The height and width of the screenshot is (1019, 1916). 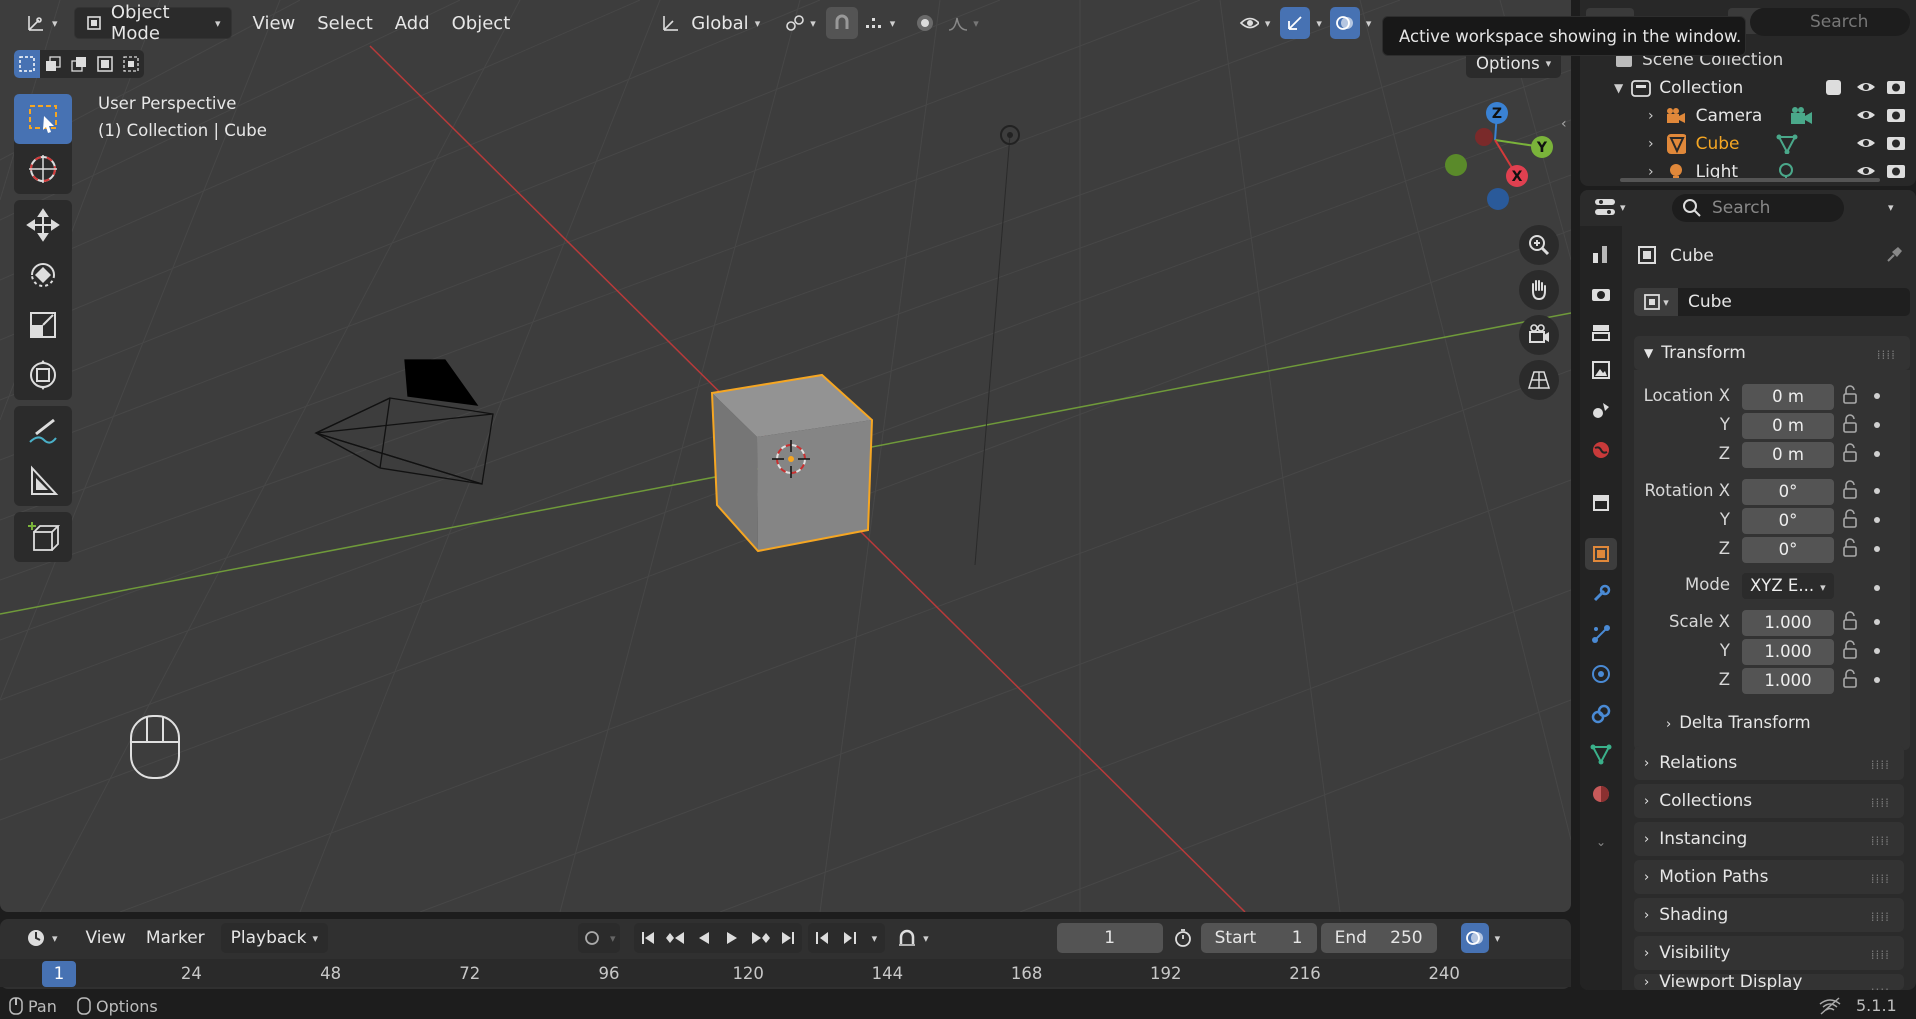 I want to click on pivot-point-dropdown: ▾, so click(x=800, y=23).